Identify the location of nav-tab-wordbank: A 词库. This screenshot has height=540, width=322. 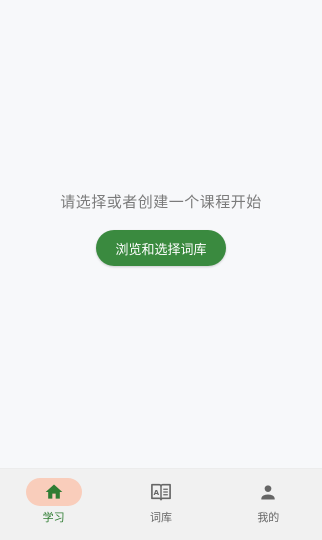
(160, 504).